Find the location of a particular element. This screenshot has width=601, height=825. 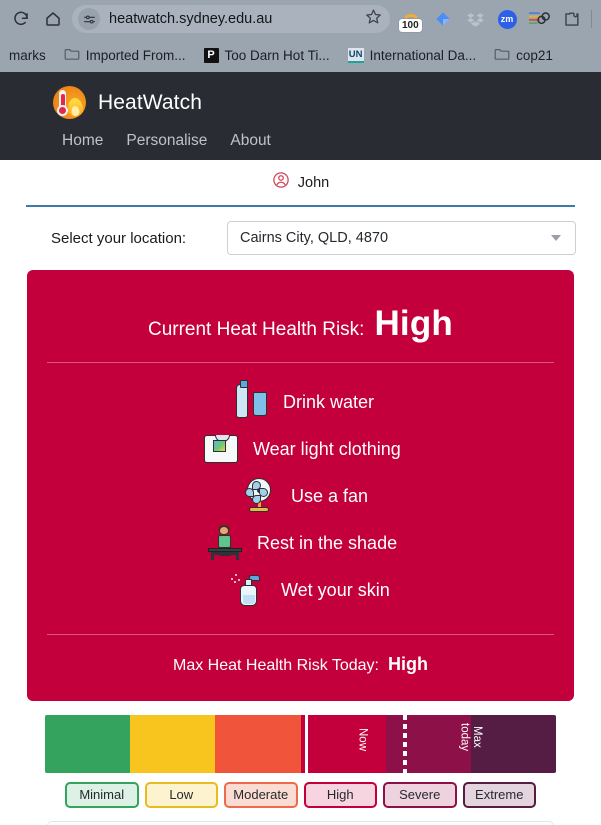

risk-scale-legend: Minimal Low Moderate High Severe Extreme is located at coordinates (300, 790).